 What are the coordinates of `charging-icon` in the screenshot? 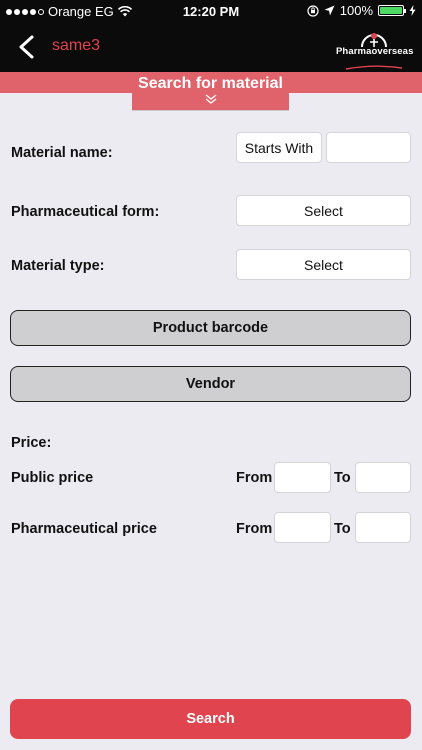 It's located at (412, 10).